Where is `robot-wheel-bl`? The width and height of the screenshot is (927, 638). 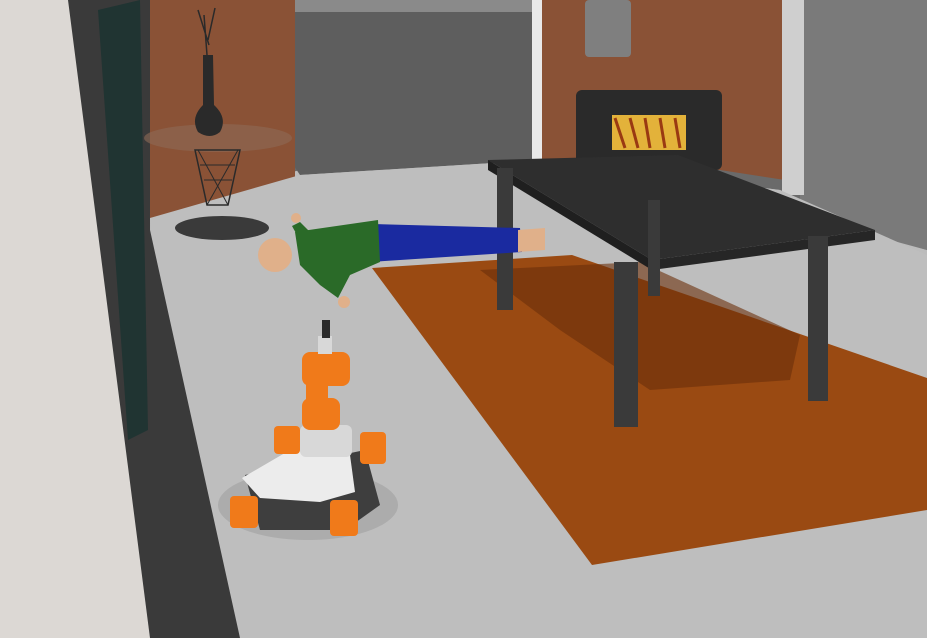 robot-wheel-bl is located at coordinates (287, 440).